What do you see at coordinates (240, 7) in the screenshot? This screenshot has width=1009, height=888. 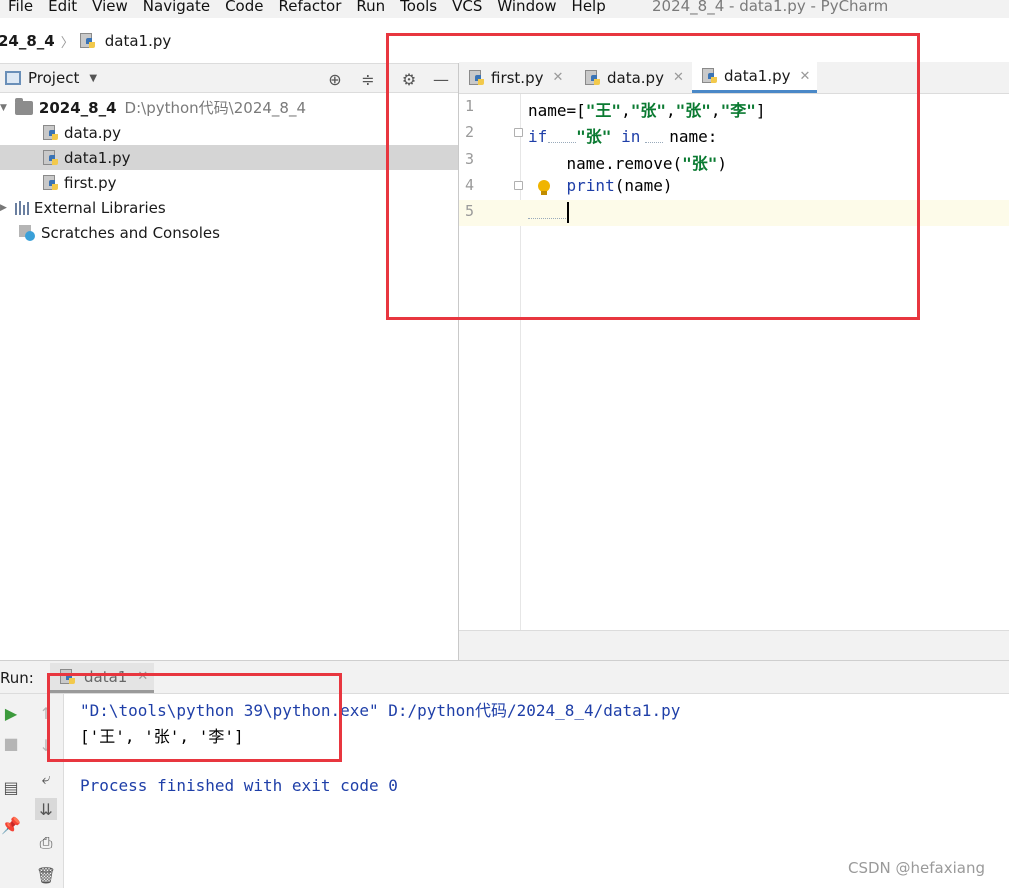 I see `menu-code: Code` at bounding box center [240, 7].